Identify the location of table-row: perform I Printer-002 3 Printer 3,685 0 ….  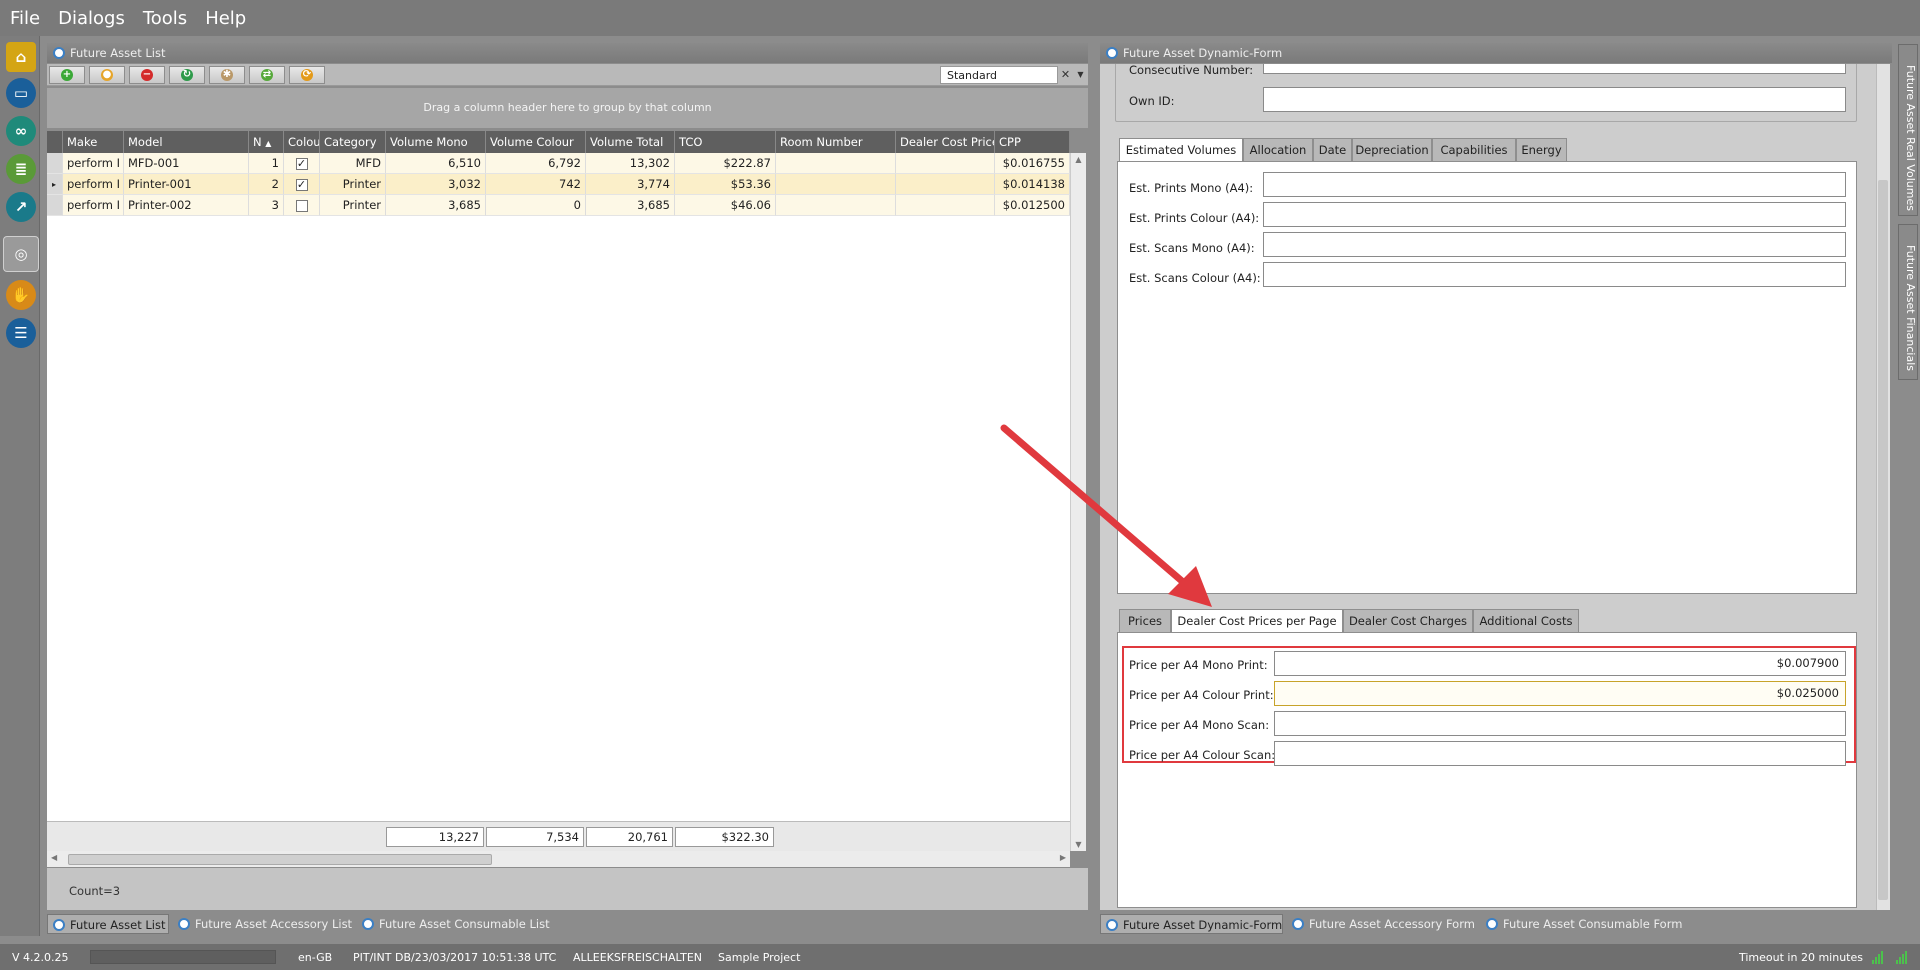
(558, 205).